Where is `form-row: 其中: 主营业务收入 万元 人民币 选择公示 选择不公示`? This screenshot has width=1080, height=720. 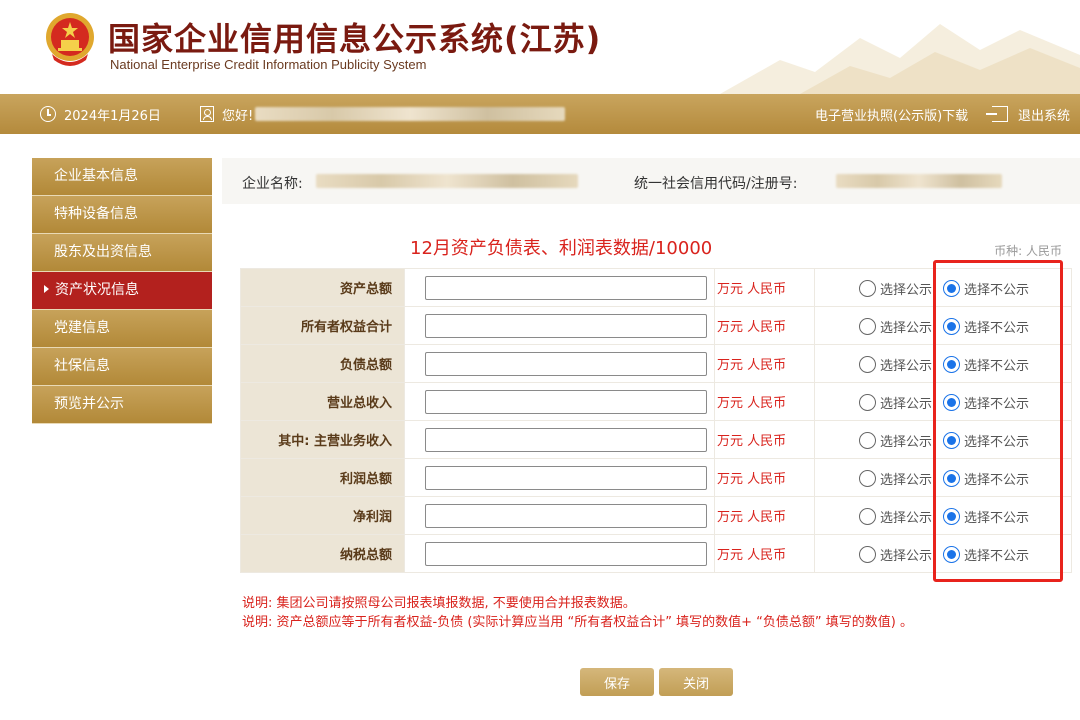
form-row: 其中: 主营业务收入 万元 人民币 选择公示 选择不公示 is located at coordinates (656, 439).